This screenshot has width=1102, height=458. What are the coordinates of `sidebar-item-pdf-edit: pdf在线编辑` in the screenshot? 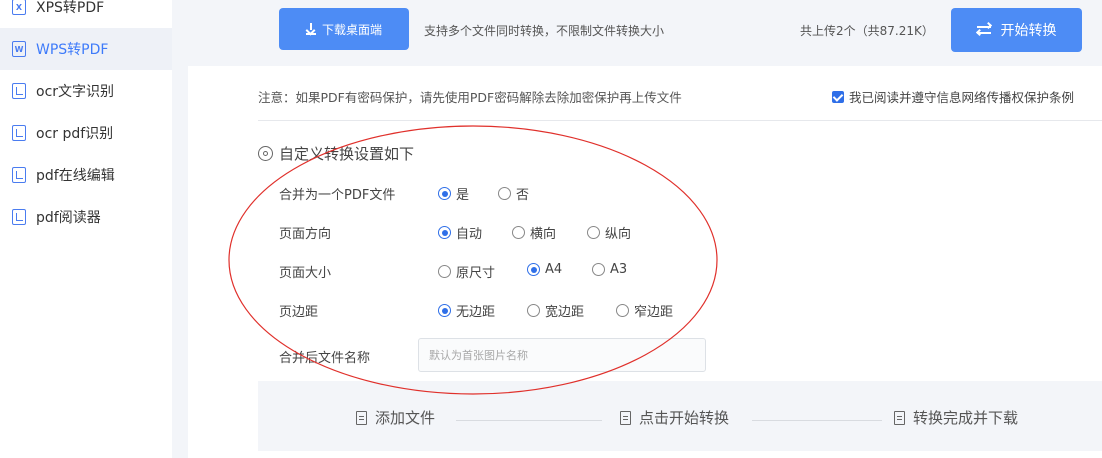 It's located at (86, 175).